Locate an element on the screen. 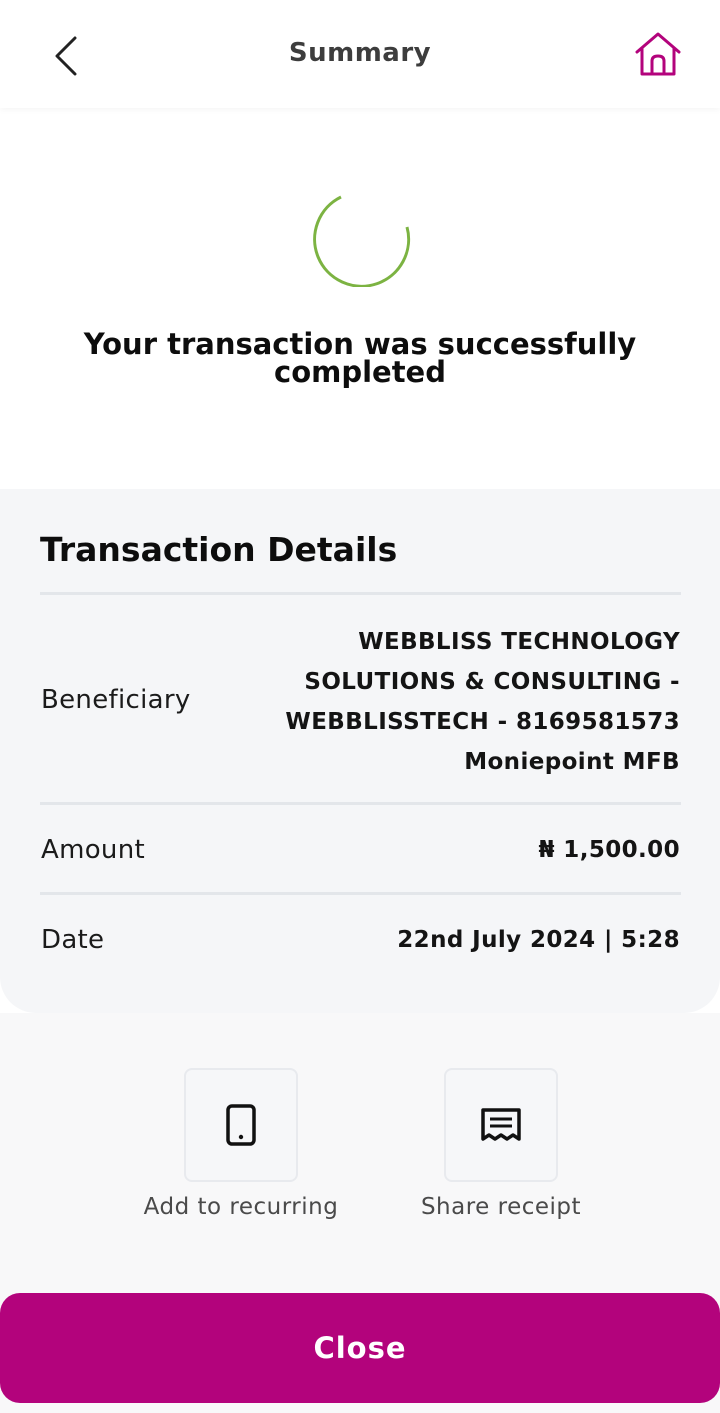  details-title: Transaction Details is located at coordinates (219, 549).